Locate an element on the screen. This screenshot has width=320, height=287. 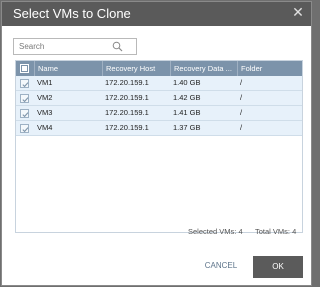
search-icon is located at coordinates (117, 46).